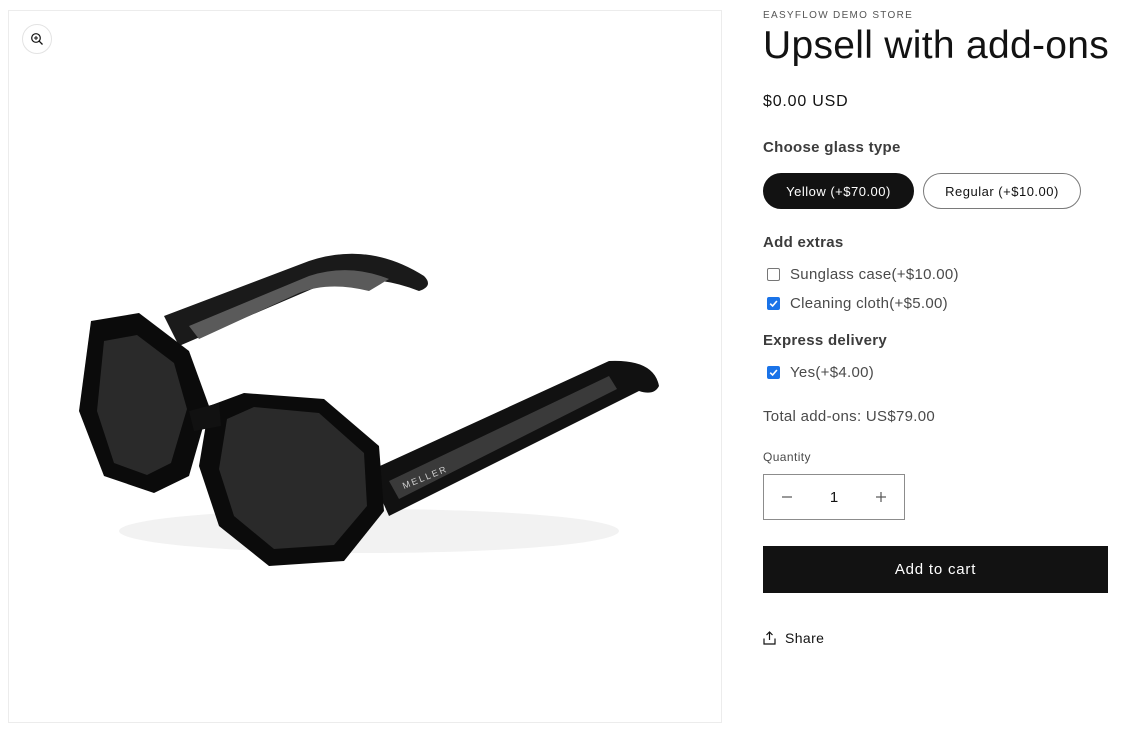 The height and width of the screenshot is (732, 1124). I want to click on add-to-cart-button: Add to cart, so click(935, 569).